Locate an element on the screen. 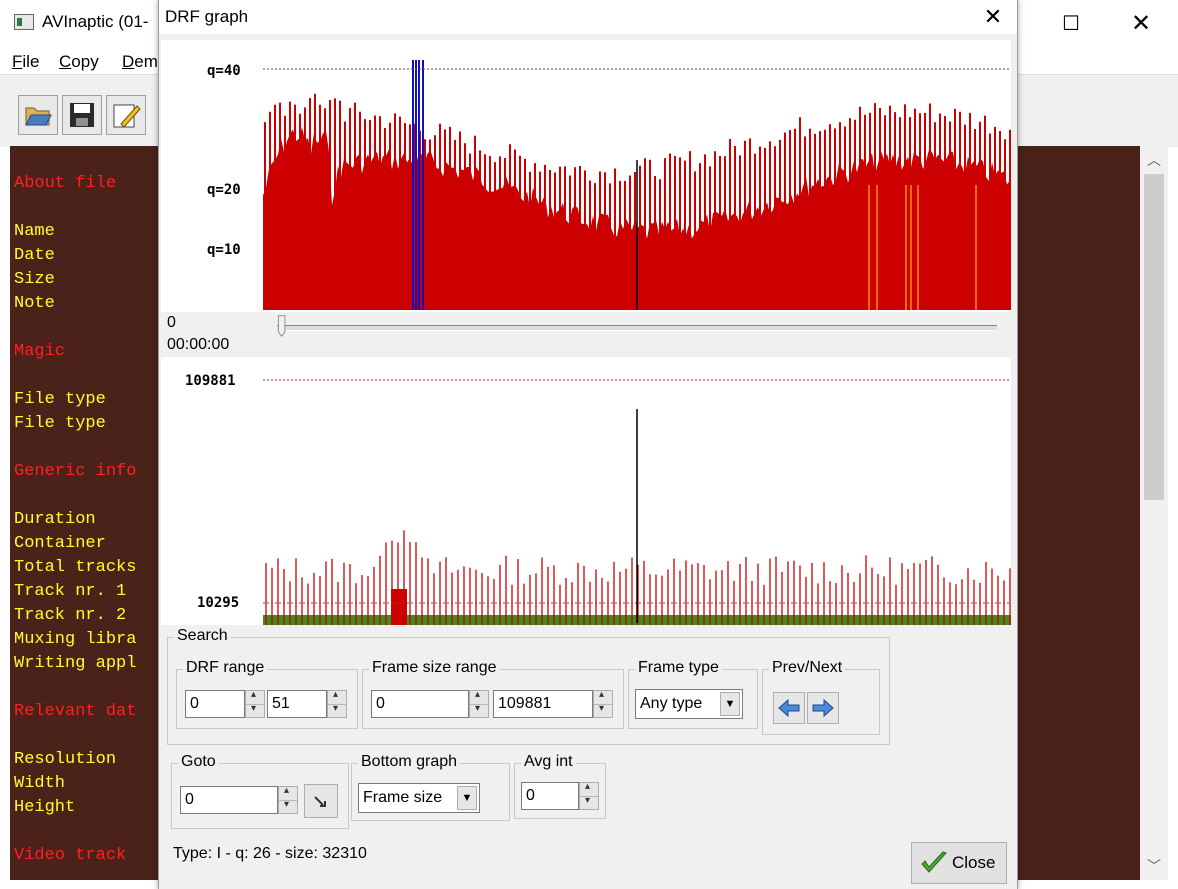  frame-size-to-input: 109881 is located at coordinates (543, 704).